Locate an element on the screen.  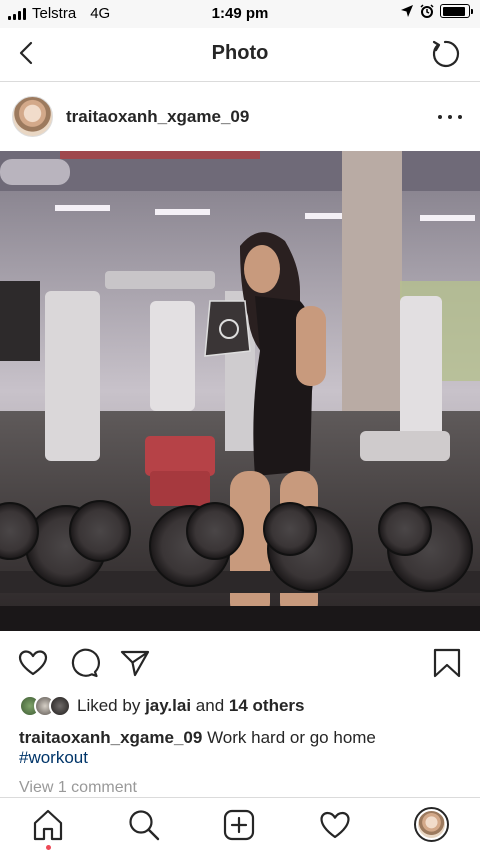
liker-avatars is located at coordinates (45, 706).